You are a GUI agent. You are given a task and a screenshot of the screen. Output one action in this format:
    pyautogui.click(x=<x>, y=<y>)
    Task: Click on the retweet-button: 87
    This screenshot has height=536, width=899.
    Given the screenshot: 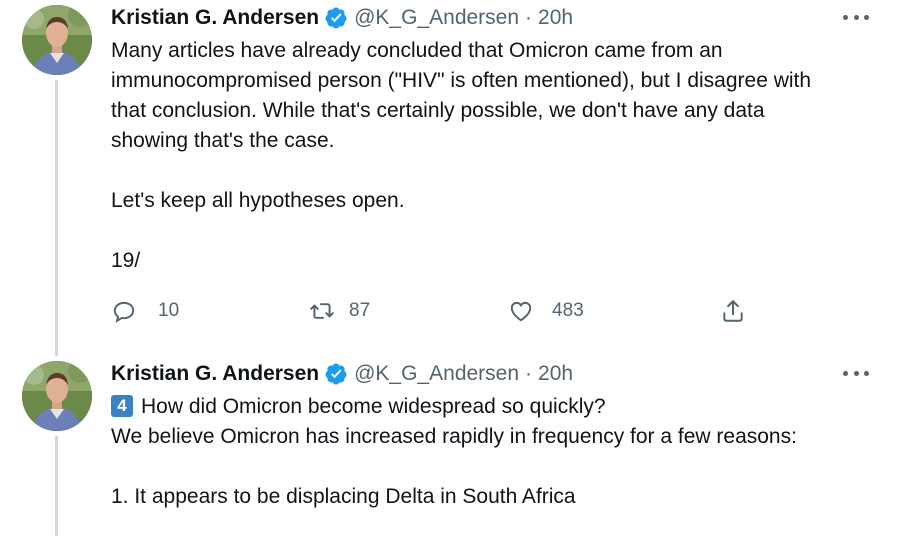 What is the action you would take?
    pyautogui.click(x=339, y=311)
    